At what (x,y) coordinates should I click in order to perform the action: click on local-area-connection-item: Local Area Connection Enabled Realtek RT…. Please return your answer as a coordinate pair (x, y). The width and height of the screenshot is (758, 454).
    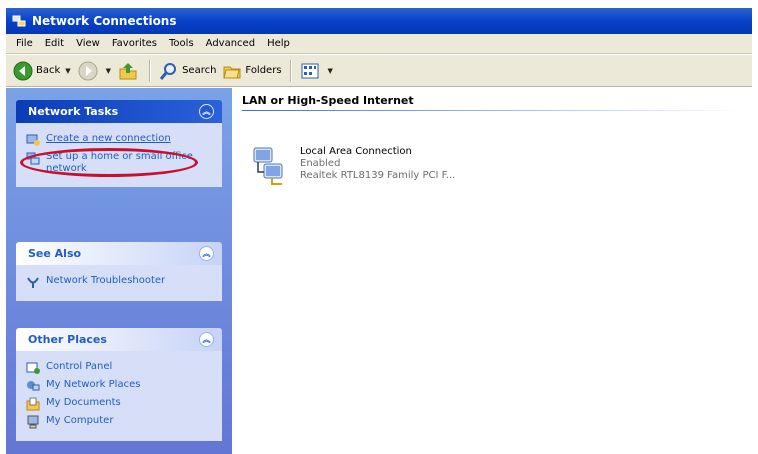
    Looking at the image, I should click on (353, 166).